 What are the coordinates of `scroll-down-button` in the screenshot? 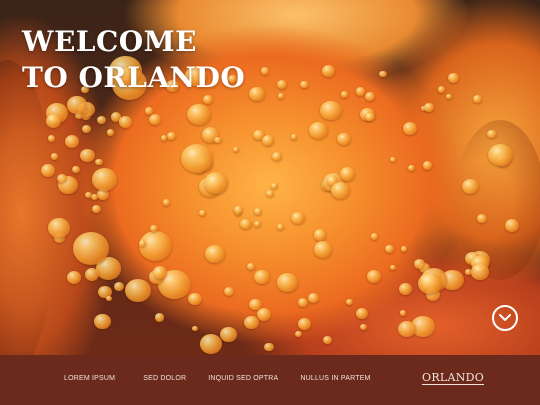 It's located at (505, 318).